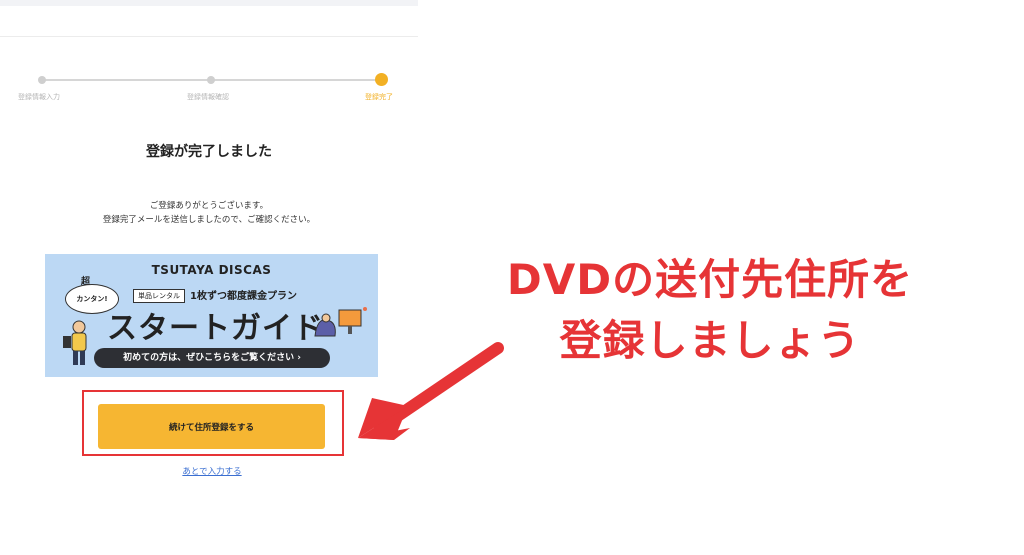  What do you see at coordinates (211, 270) in the screenshot?
I see `banner-brand: TSUTAYA DISCAS` at bounding box center [211, 270].